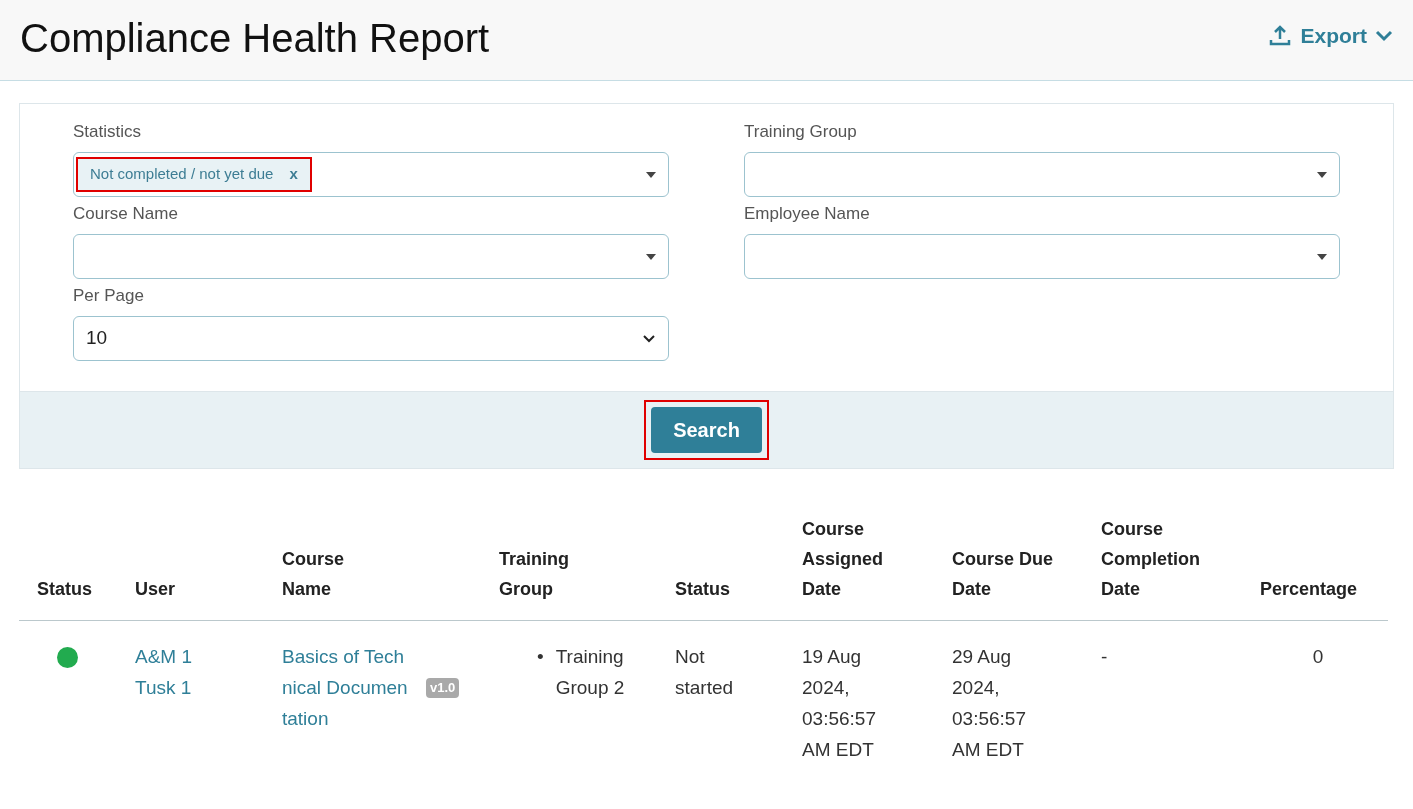 The height and width of the screenshot is (809, 1413). I want to click on field-label: Per Page, so click(109, 296).